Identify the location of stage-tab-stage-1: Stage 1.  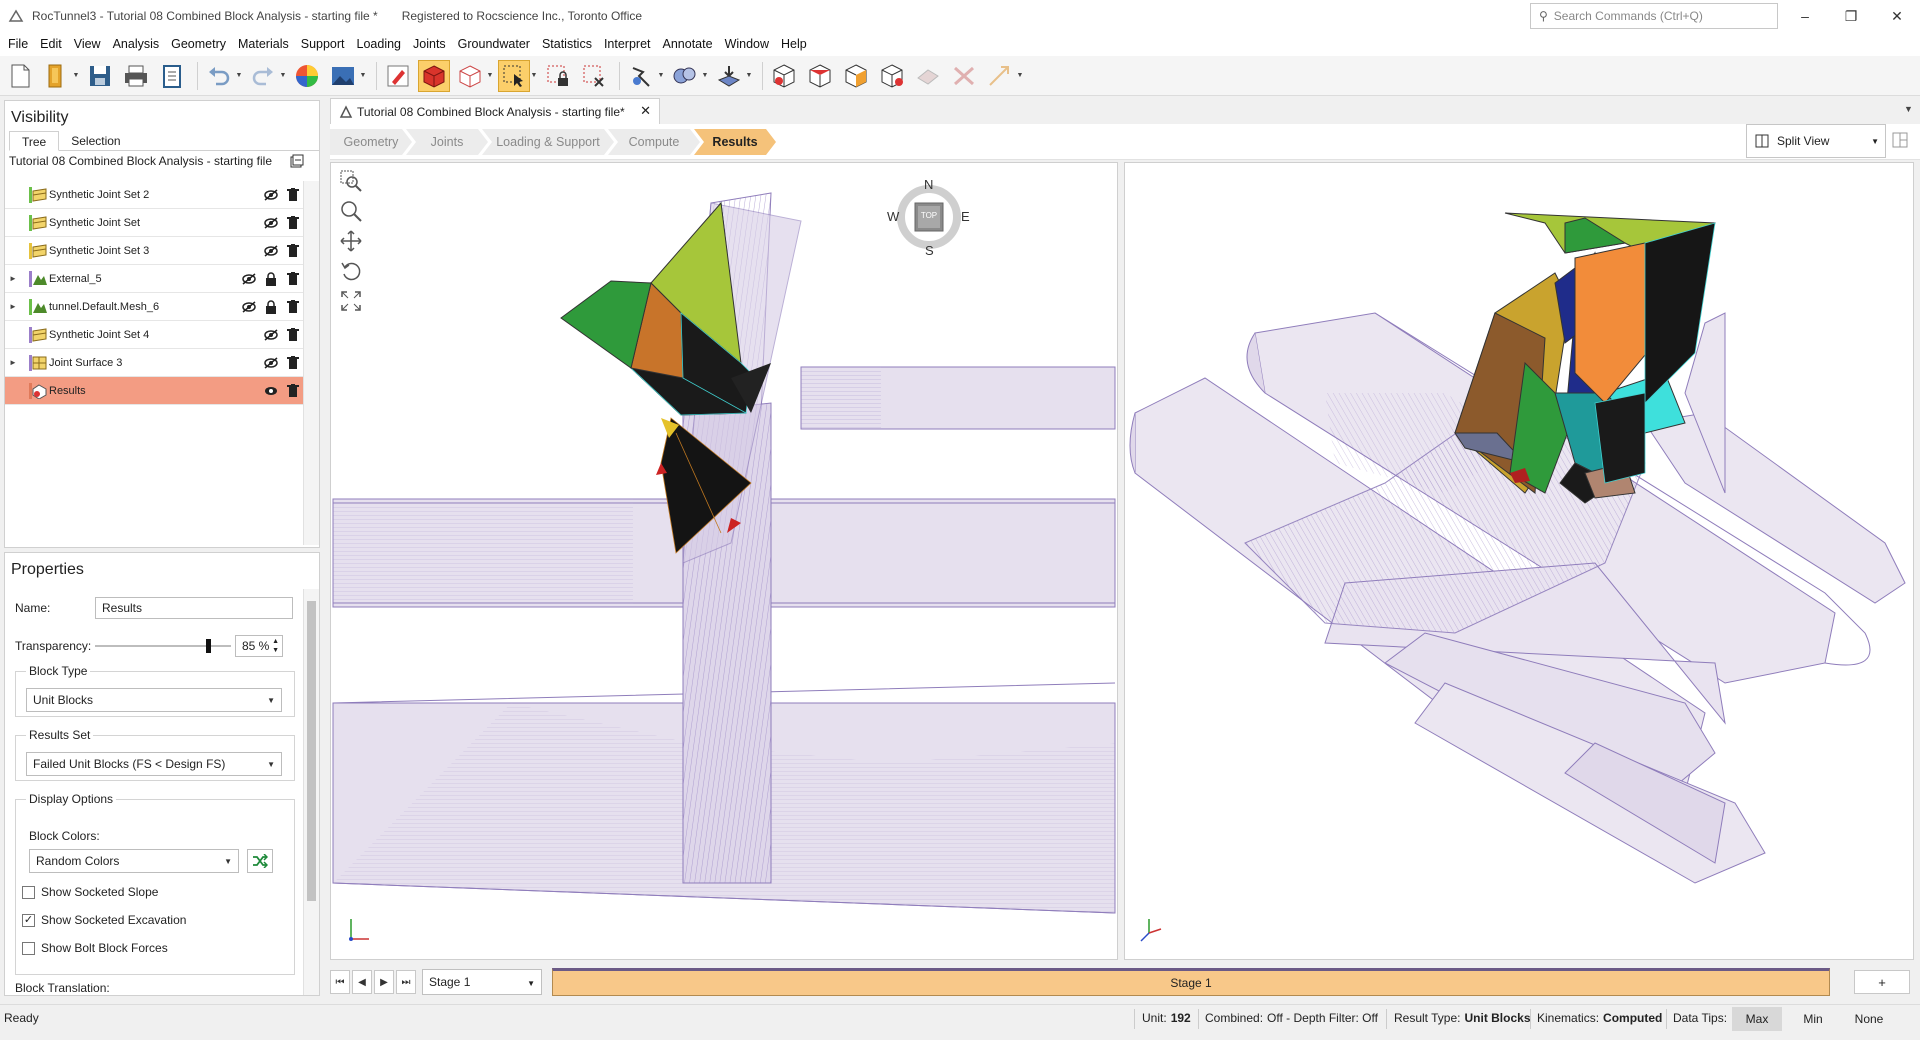
(1191, 982).